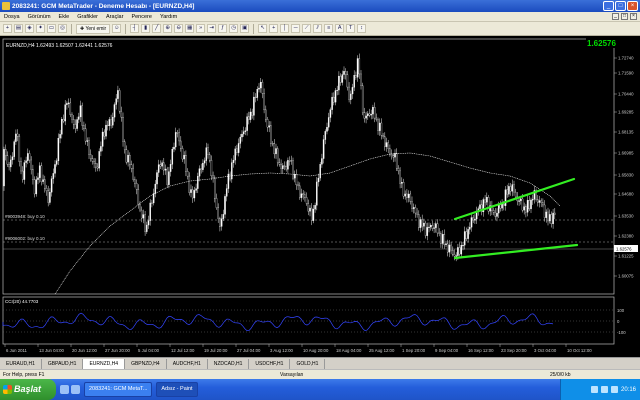 This screenshot has height=400, width=640. What do you see at coordinates (234, 28) in the screenshot?
I see `periods-icon: ◷` at bounding box center [234, 28].